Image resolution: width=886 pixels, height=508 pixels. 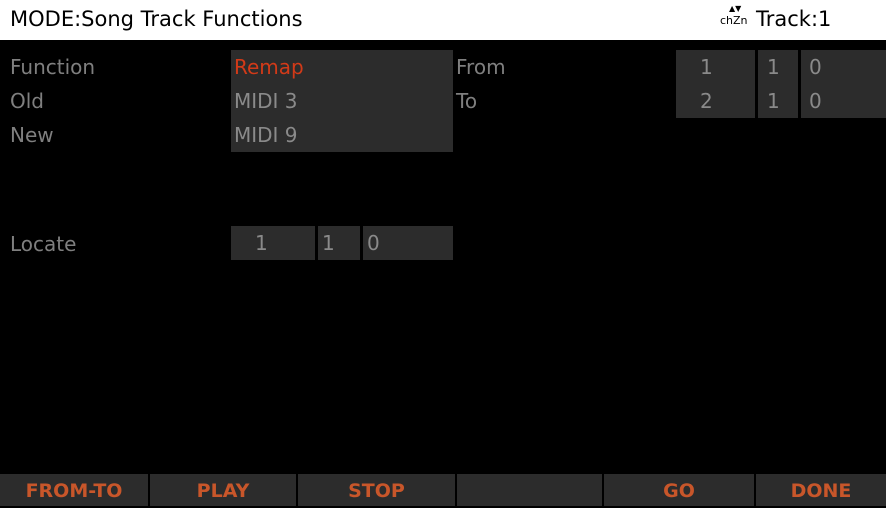 What do you see at coordinates (156, 19) in the screenshot?
I see `mode-title: MODE:Song Track Functions` at bounding box center [156, 19].